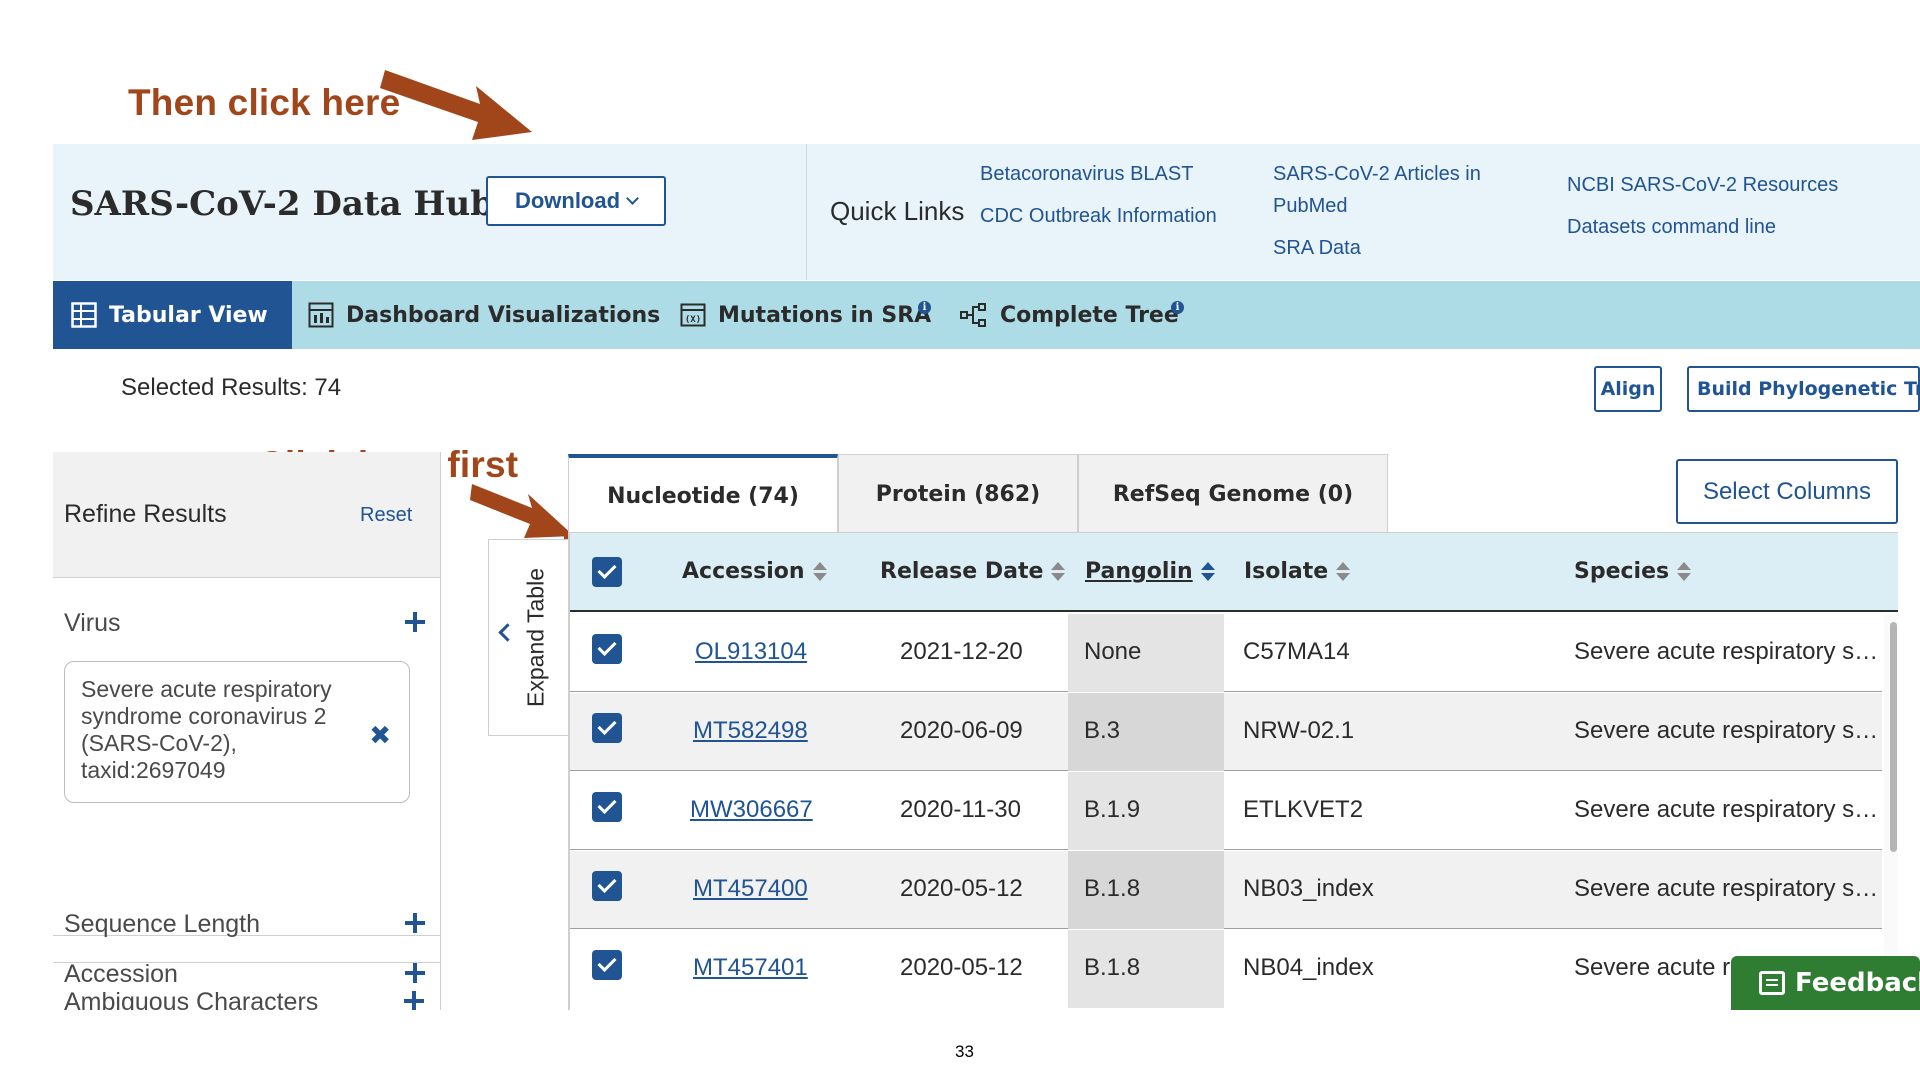 This screenshot has height=1080, width=1920. Describe the element at coordinates (1825, 983) in the screenshot. I see `feedback-button: Feedback` at that location.